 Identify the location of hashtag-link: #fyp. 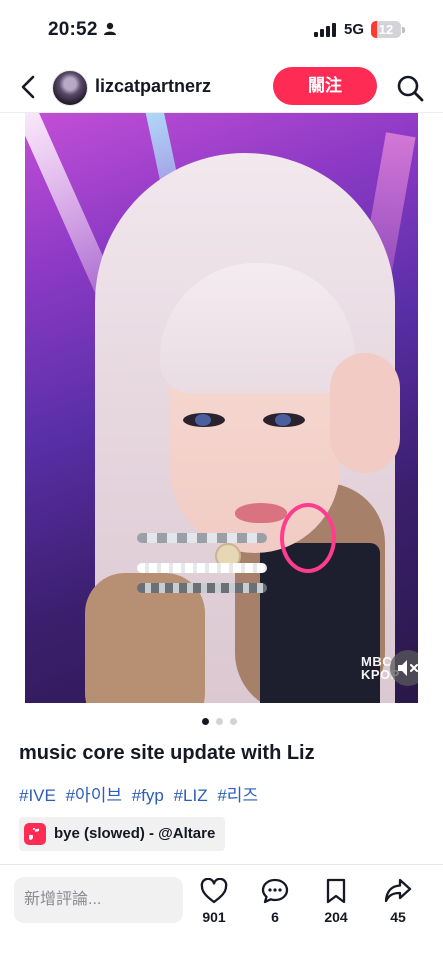
(148, 795).